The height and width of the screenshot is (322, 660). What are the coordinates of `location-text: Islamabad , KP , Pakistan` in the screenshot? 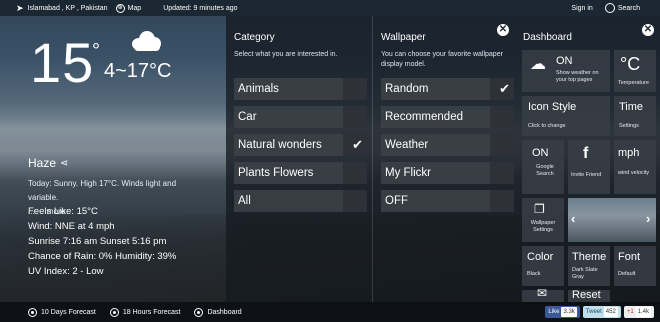 It's located at (67, 8).